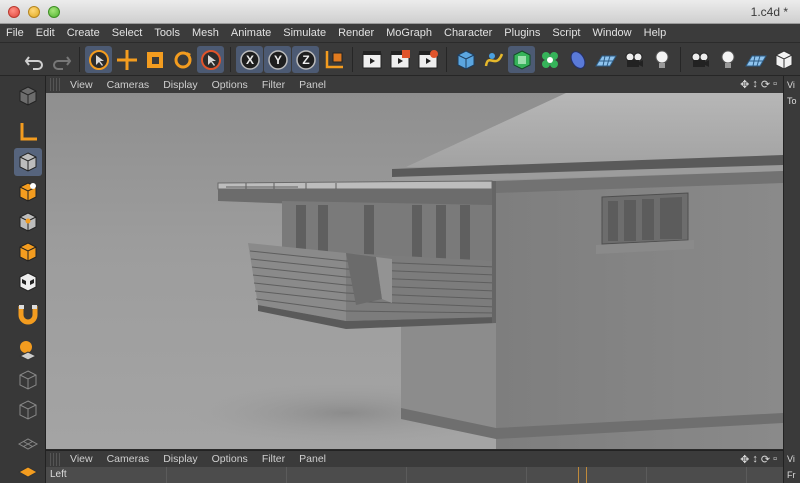 The width and height of the screenshot is (800, 483). What do you see at coordinates (612, 33) in the screenshot?
I see `menu-window: Window` at bounding box center [612, 33].